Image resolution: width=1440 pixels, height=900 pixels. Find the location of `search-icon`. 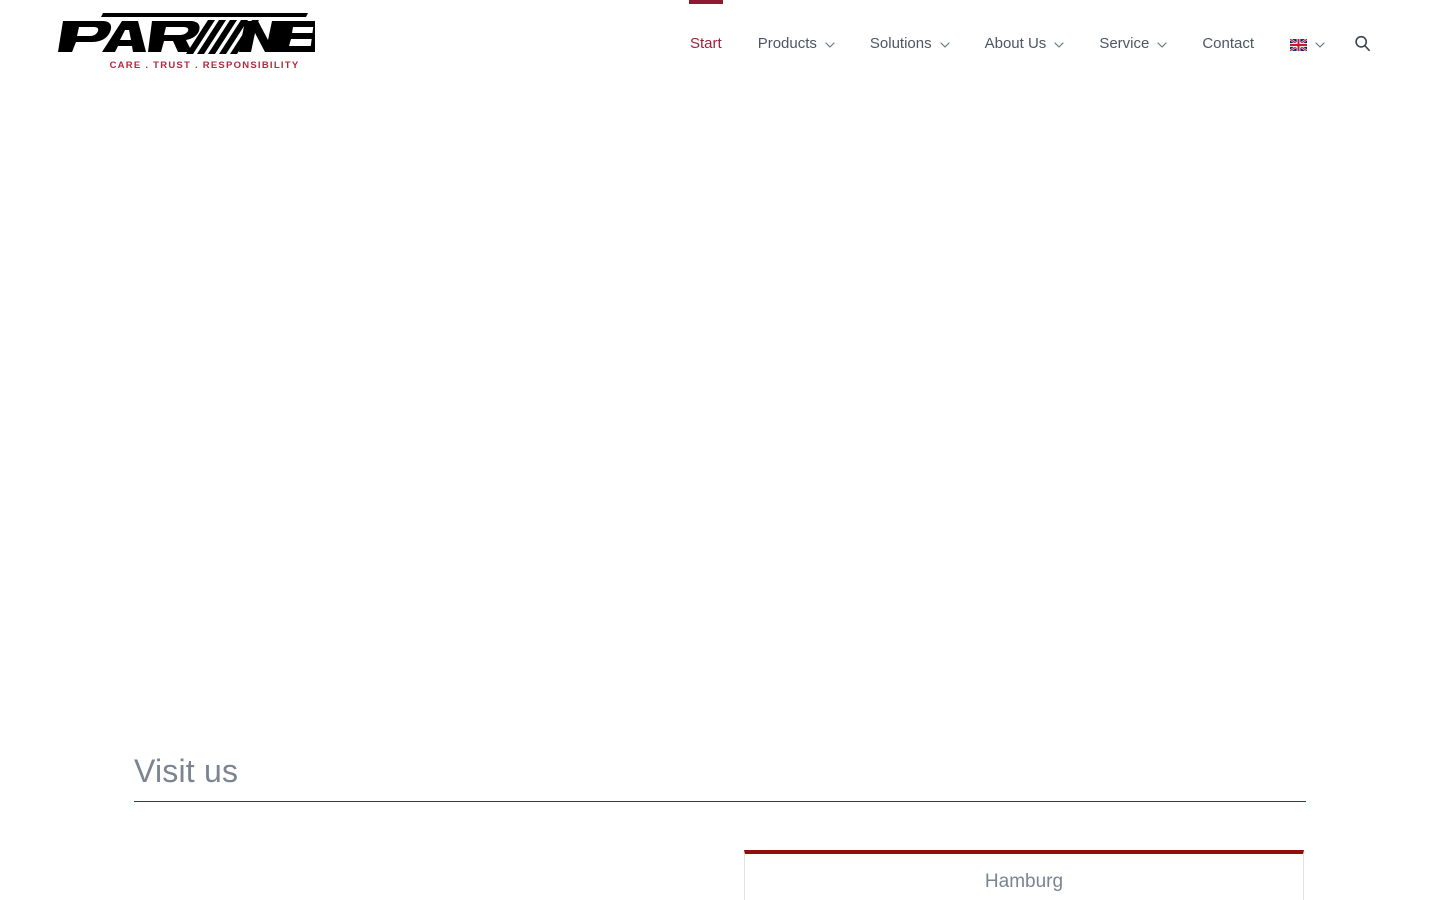

search-icon is located at coordinates (1362, 43).